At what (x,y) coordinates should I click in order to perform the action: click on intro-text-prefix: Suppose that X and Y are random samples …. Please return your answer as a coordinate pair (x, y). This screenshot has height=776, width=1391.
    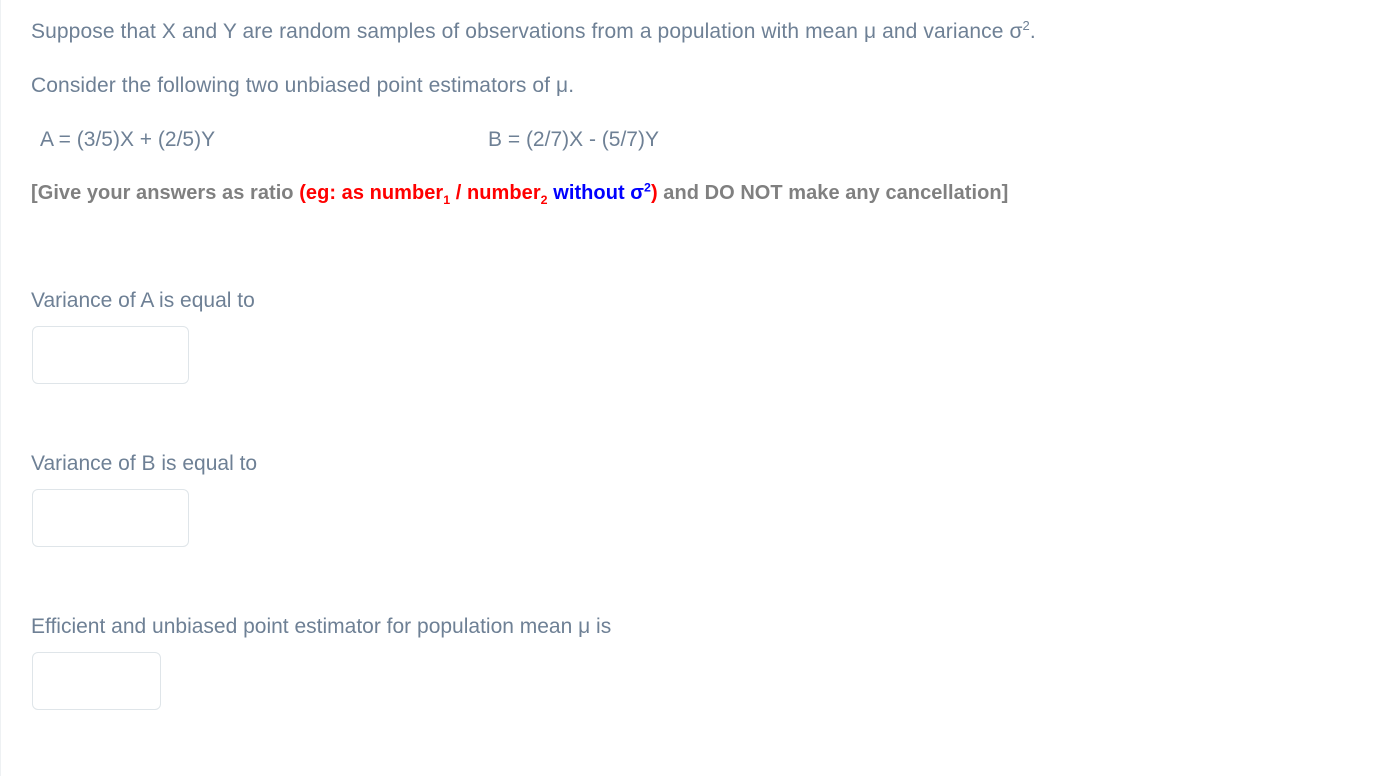
    Looking at the image, I should click on (527, 31).